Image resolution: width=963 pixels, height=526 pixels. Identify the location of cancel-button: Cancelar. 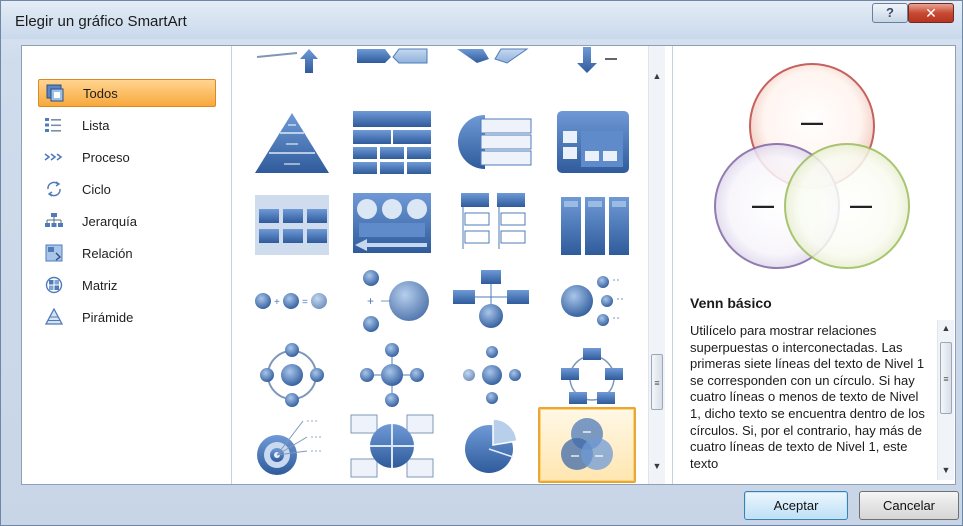
(909, 505).